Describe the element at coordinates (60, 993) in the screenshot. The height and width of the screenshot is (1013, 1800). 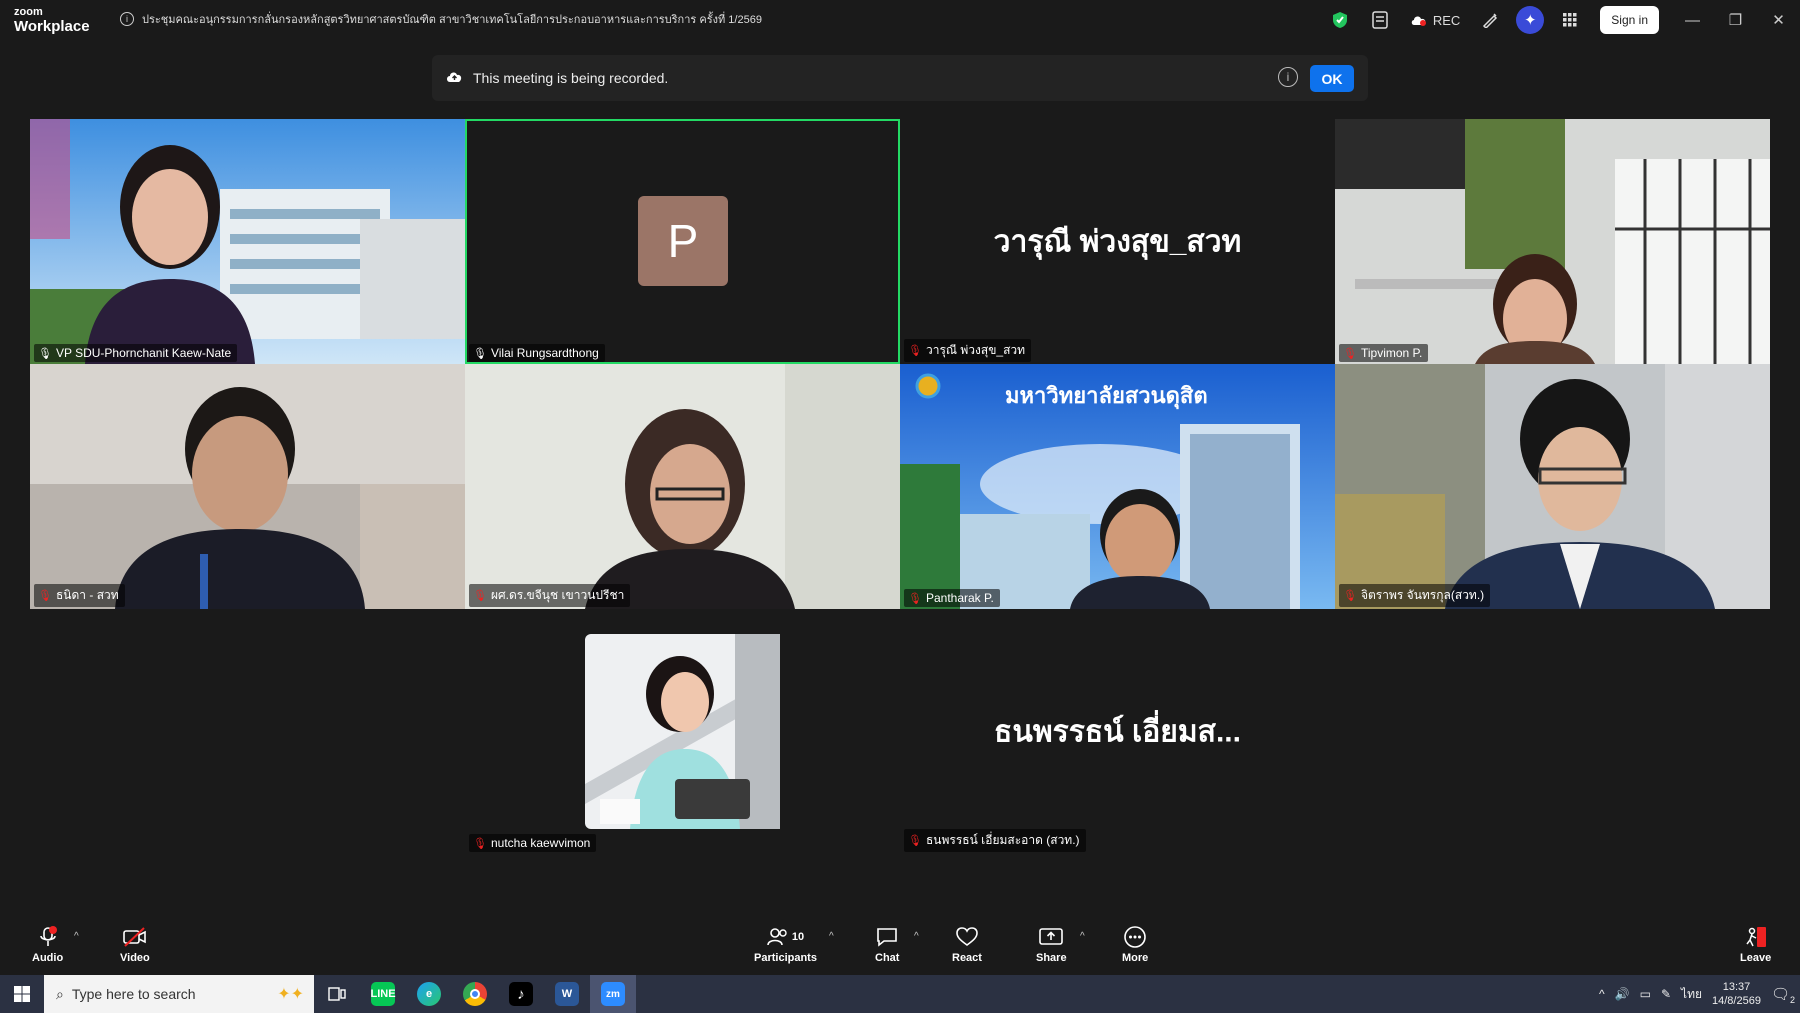
I see `search-icon: ⌕` at that location.